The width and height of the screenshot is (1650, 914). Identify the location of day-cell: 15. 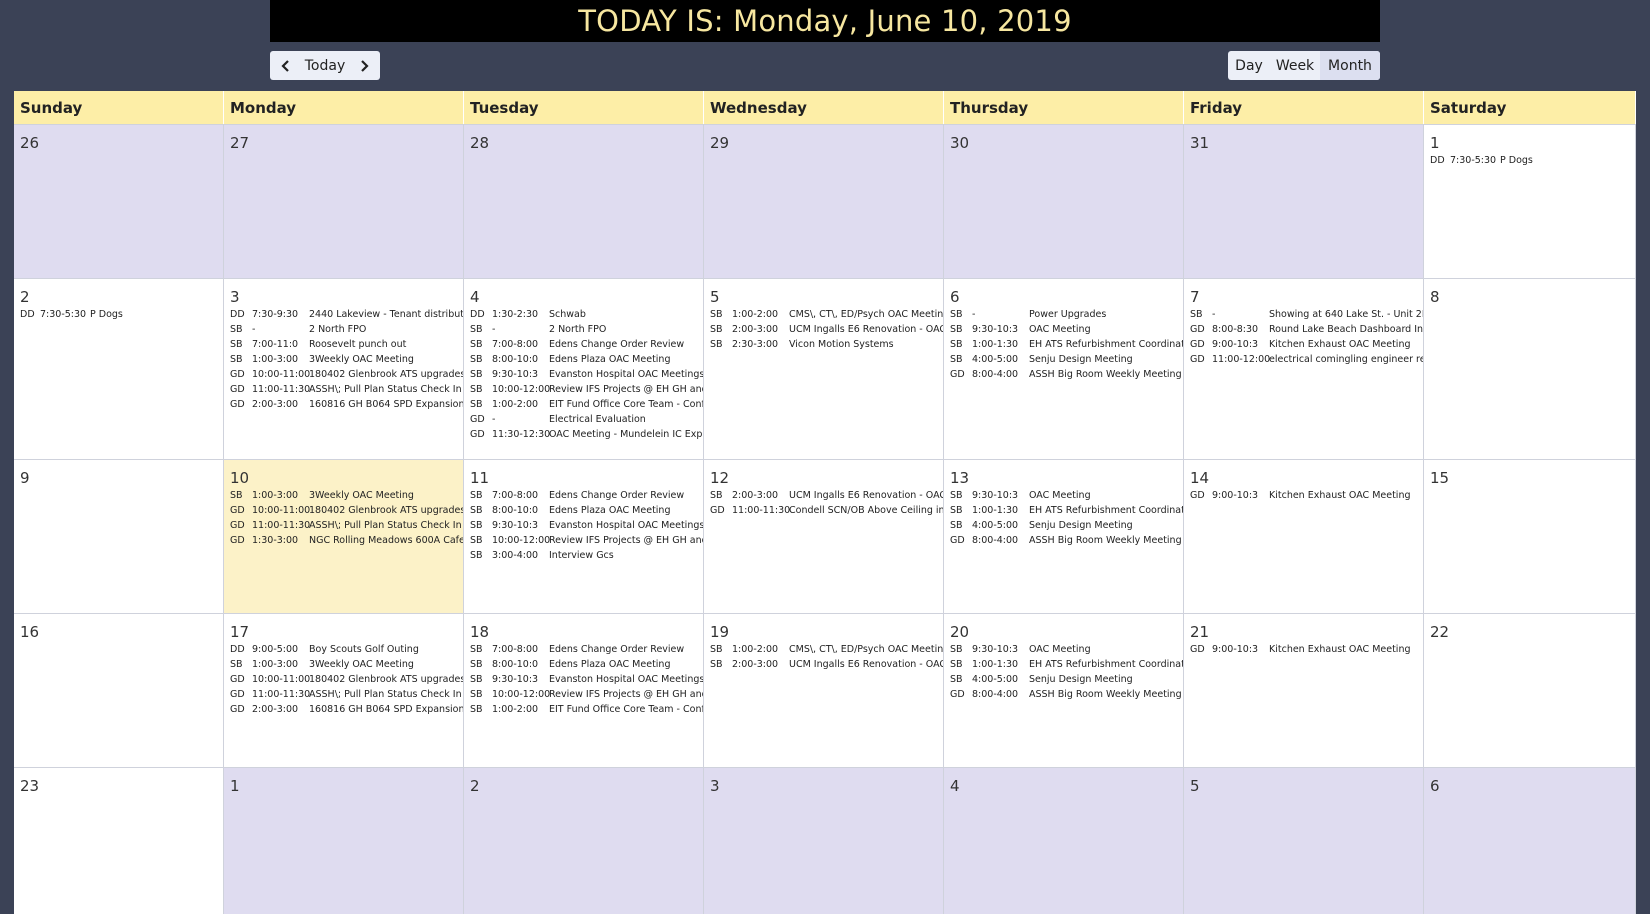
(1530, 536).